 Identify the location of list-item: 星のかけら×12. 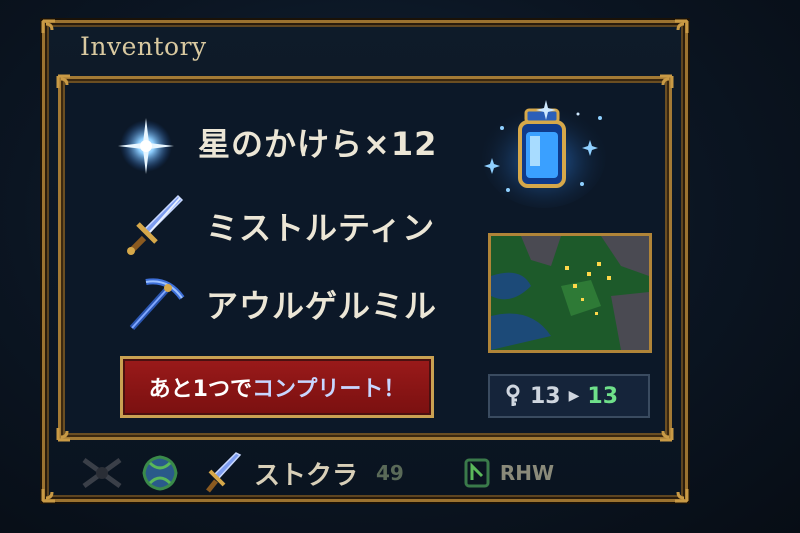
(273, 142).